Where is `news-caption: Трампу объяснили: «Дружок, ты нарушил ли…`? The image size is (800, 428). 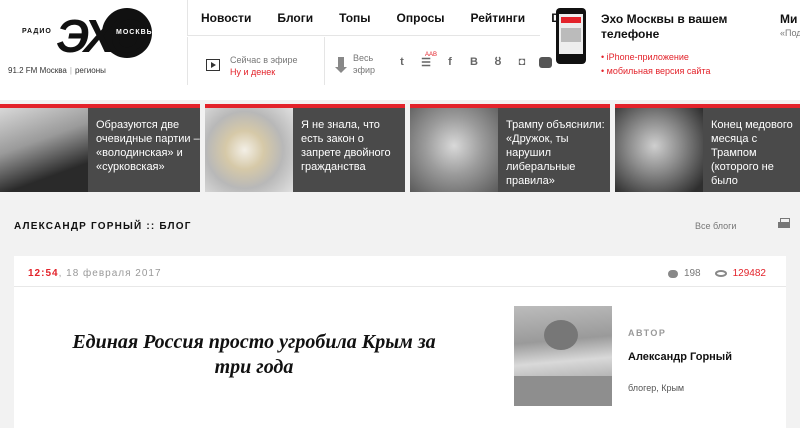
news-caption: Трампу объяснили: «Дружок, ты нарушил ли… is located at coordinates (558, 153).